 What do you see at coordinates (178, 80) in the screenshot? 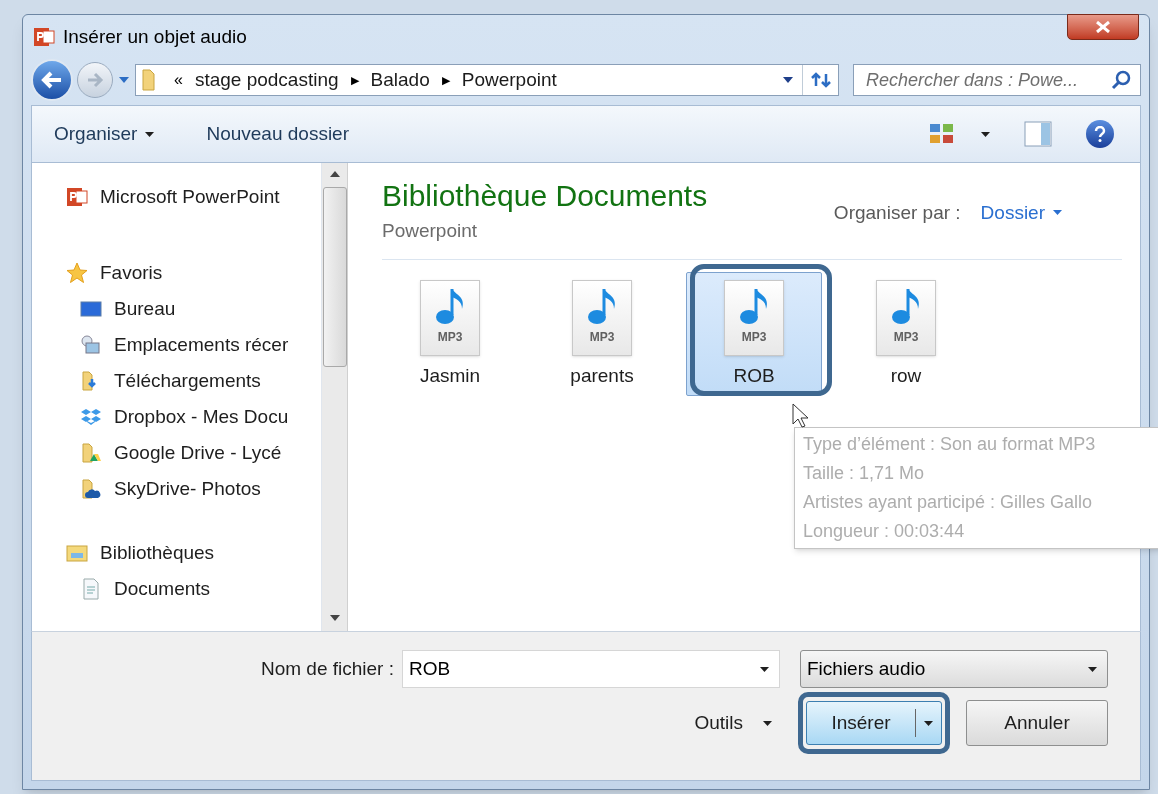
I see `overflow-chevron: «` at bounding box center [178, 80].